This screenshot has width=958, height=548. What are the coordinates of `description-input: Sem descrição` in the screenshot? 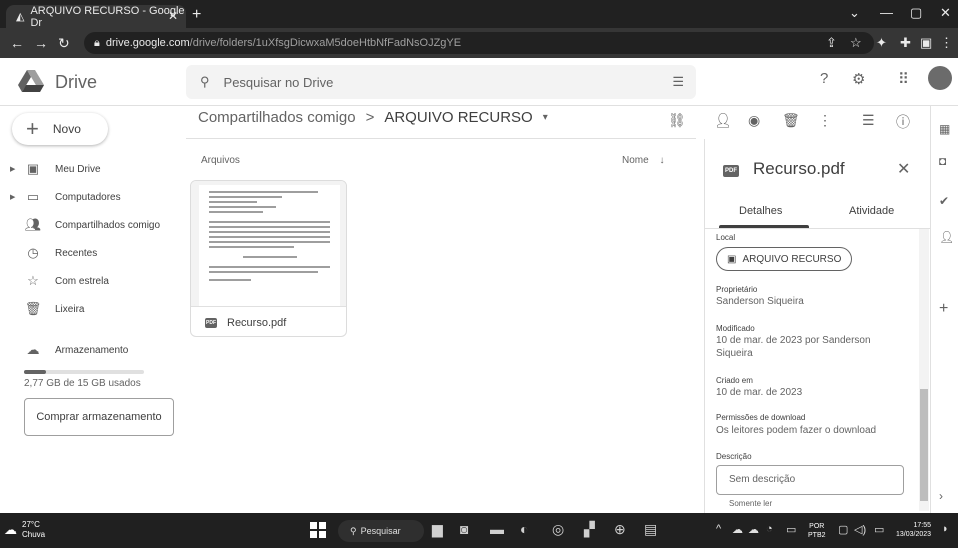 It's located at (810, 480).